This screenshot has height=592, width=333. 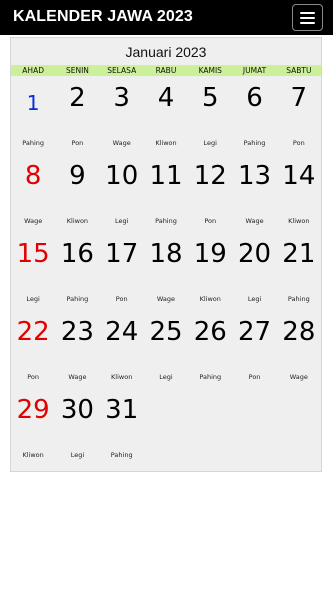 What do you see at coordinates (210, 197) in the screenshot?
I see `day-cell: 12 Pon` at bounding box center [210, 197].